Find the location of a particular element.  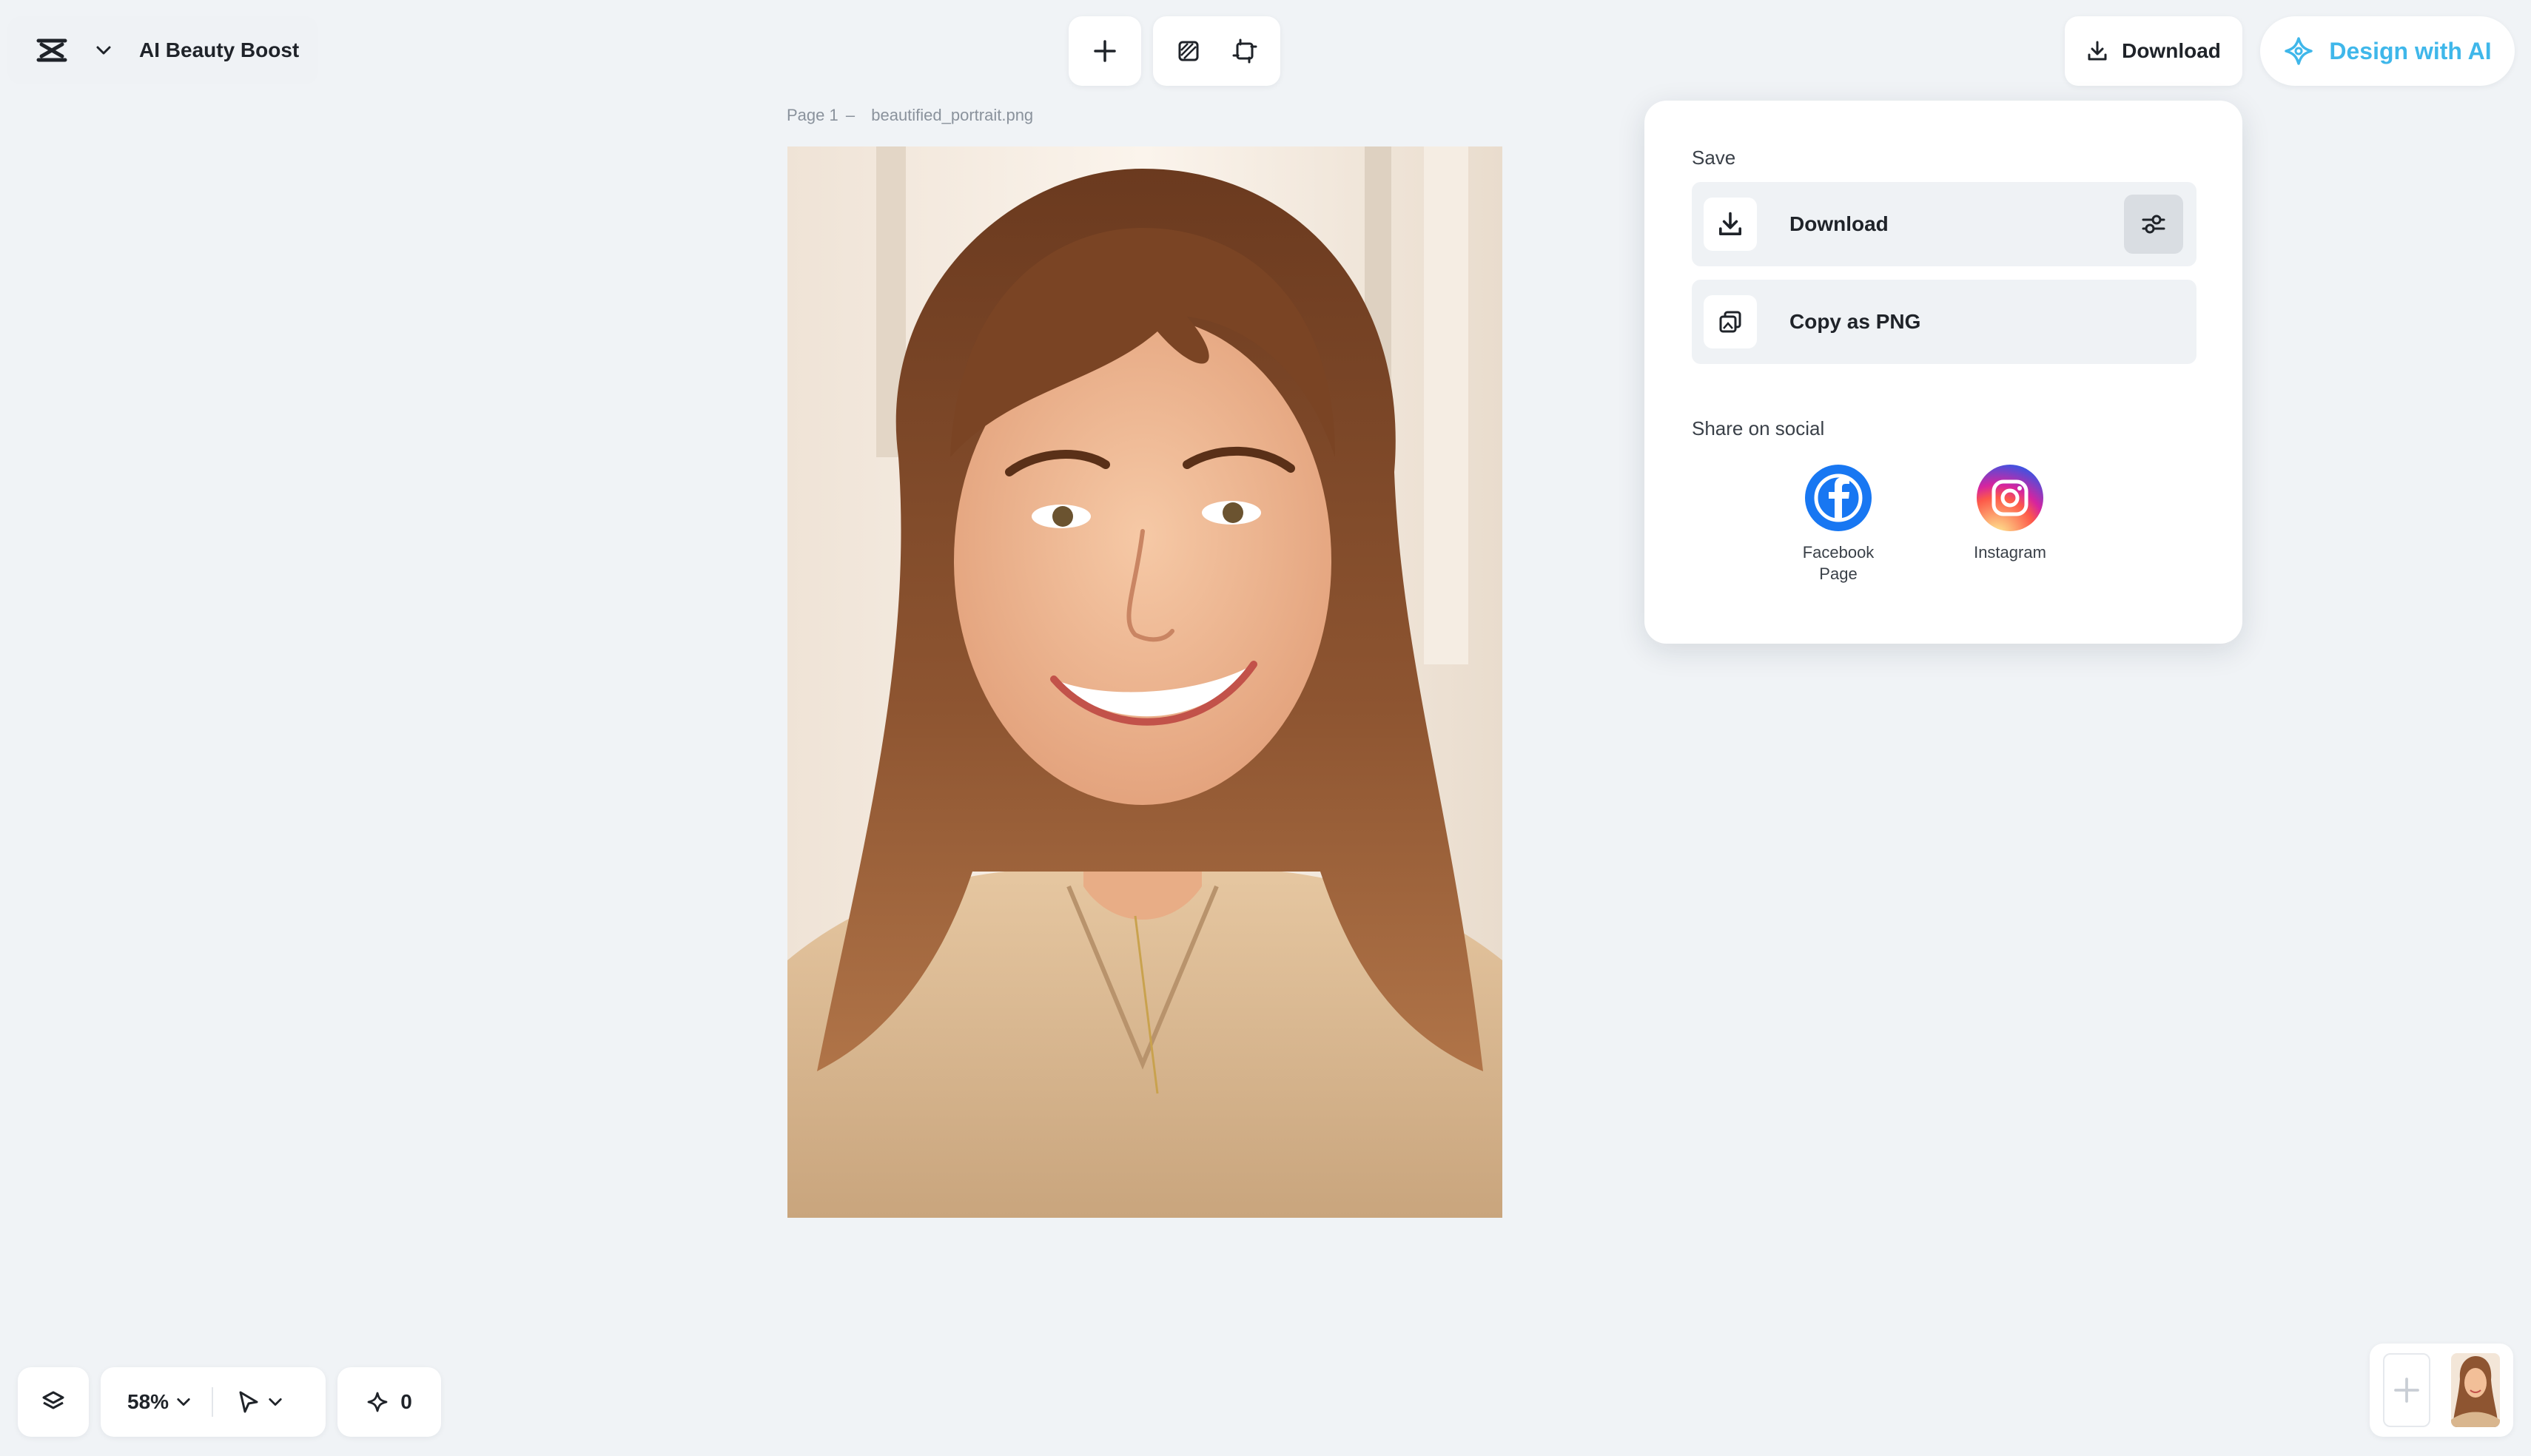

design-with-ai-label: Design with AI is located at coordinates (2410, 51).